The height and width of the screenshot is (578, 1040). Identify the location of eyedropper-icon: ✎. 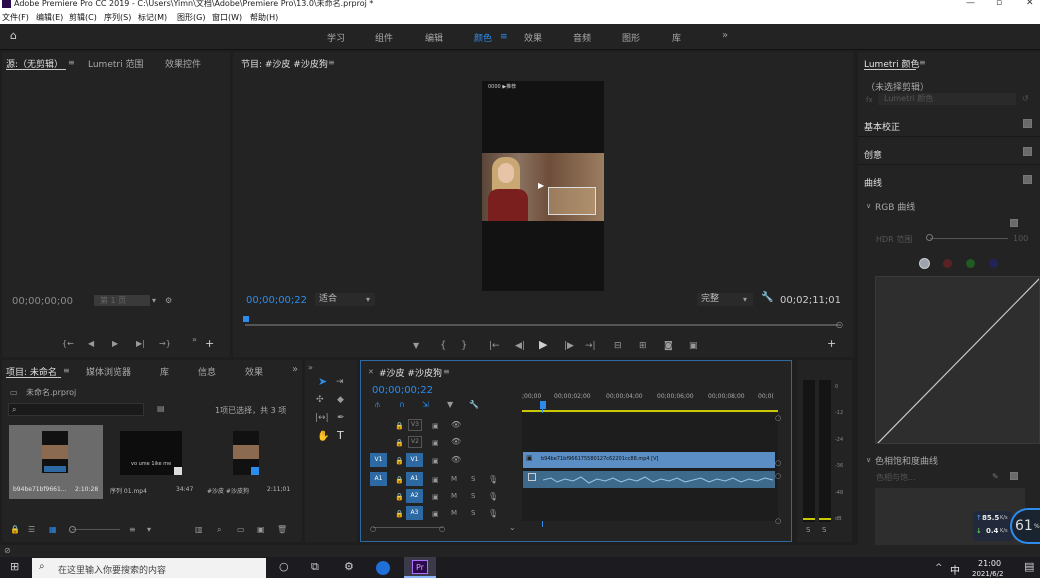
(995, 477).